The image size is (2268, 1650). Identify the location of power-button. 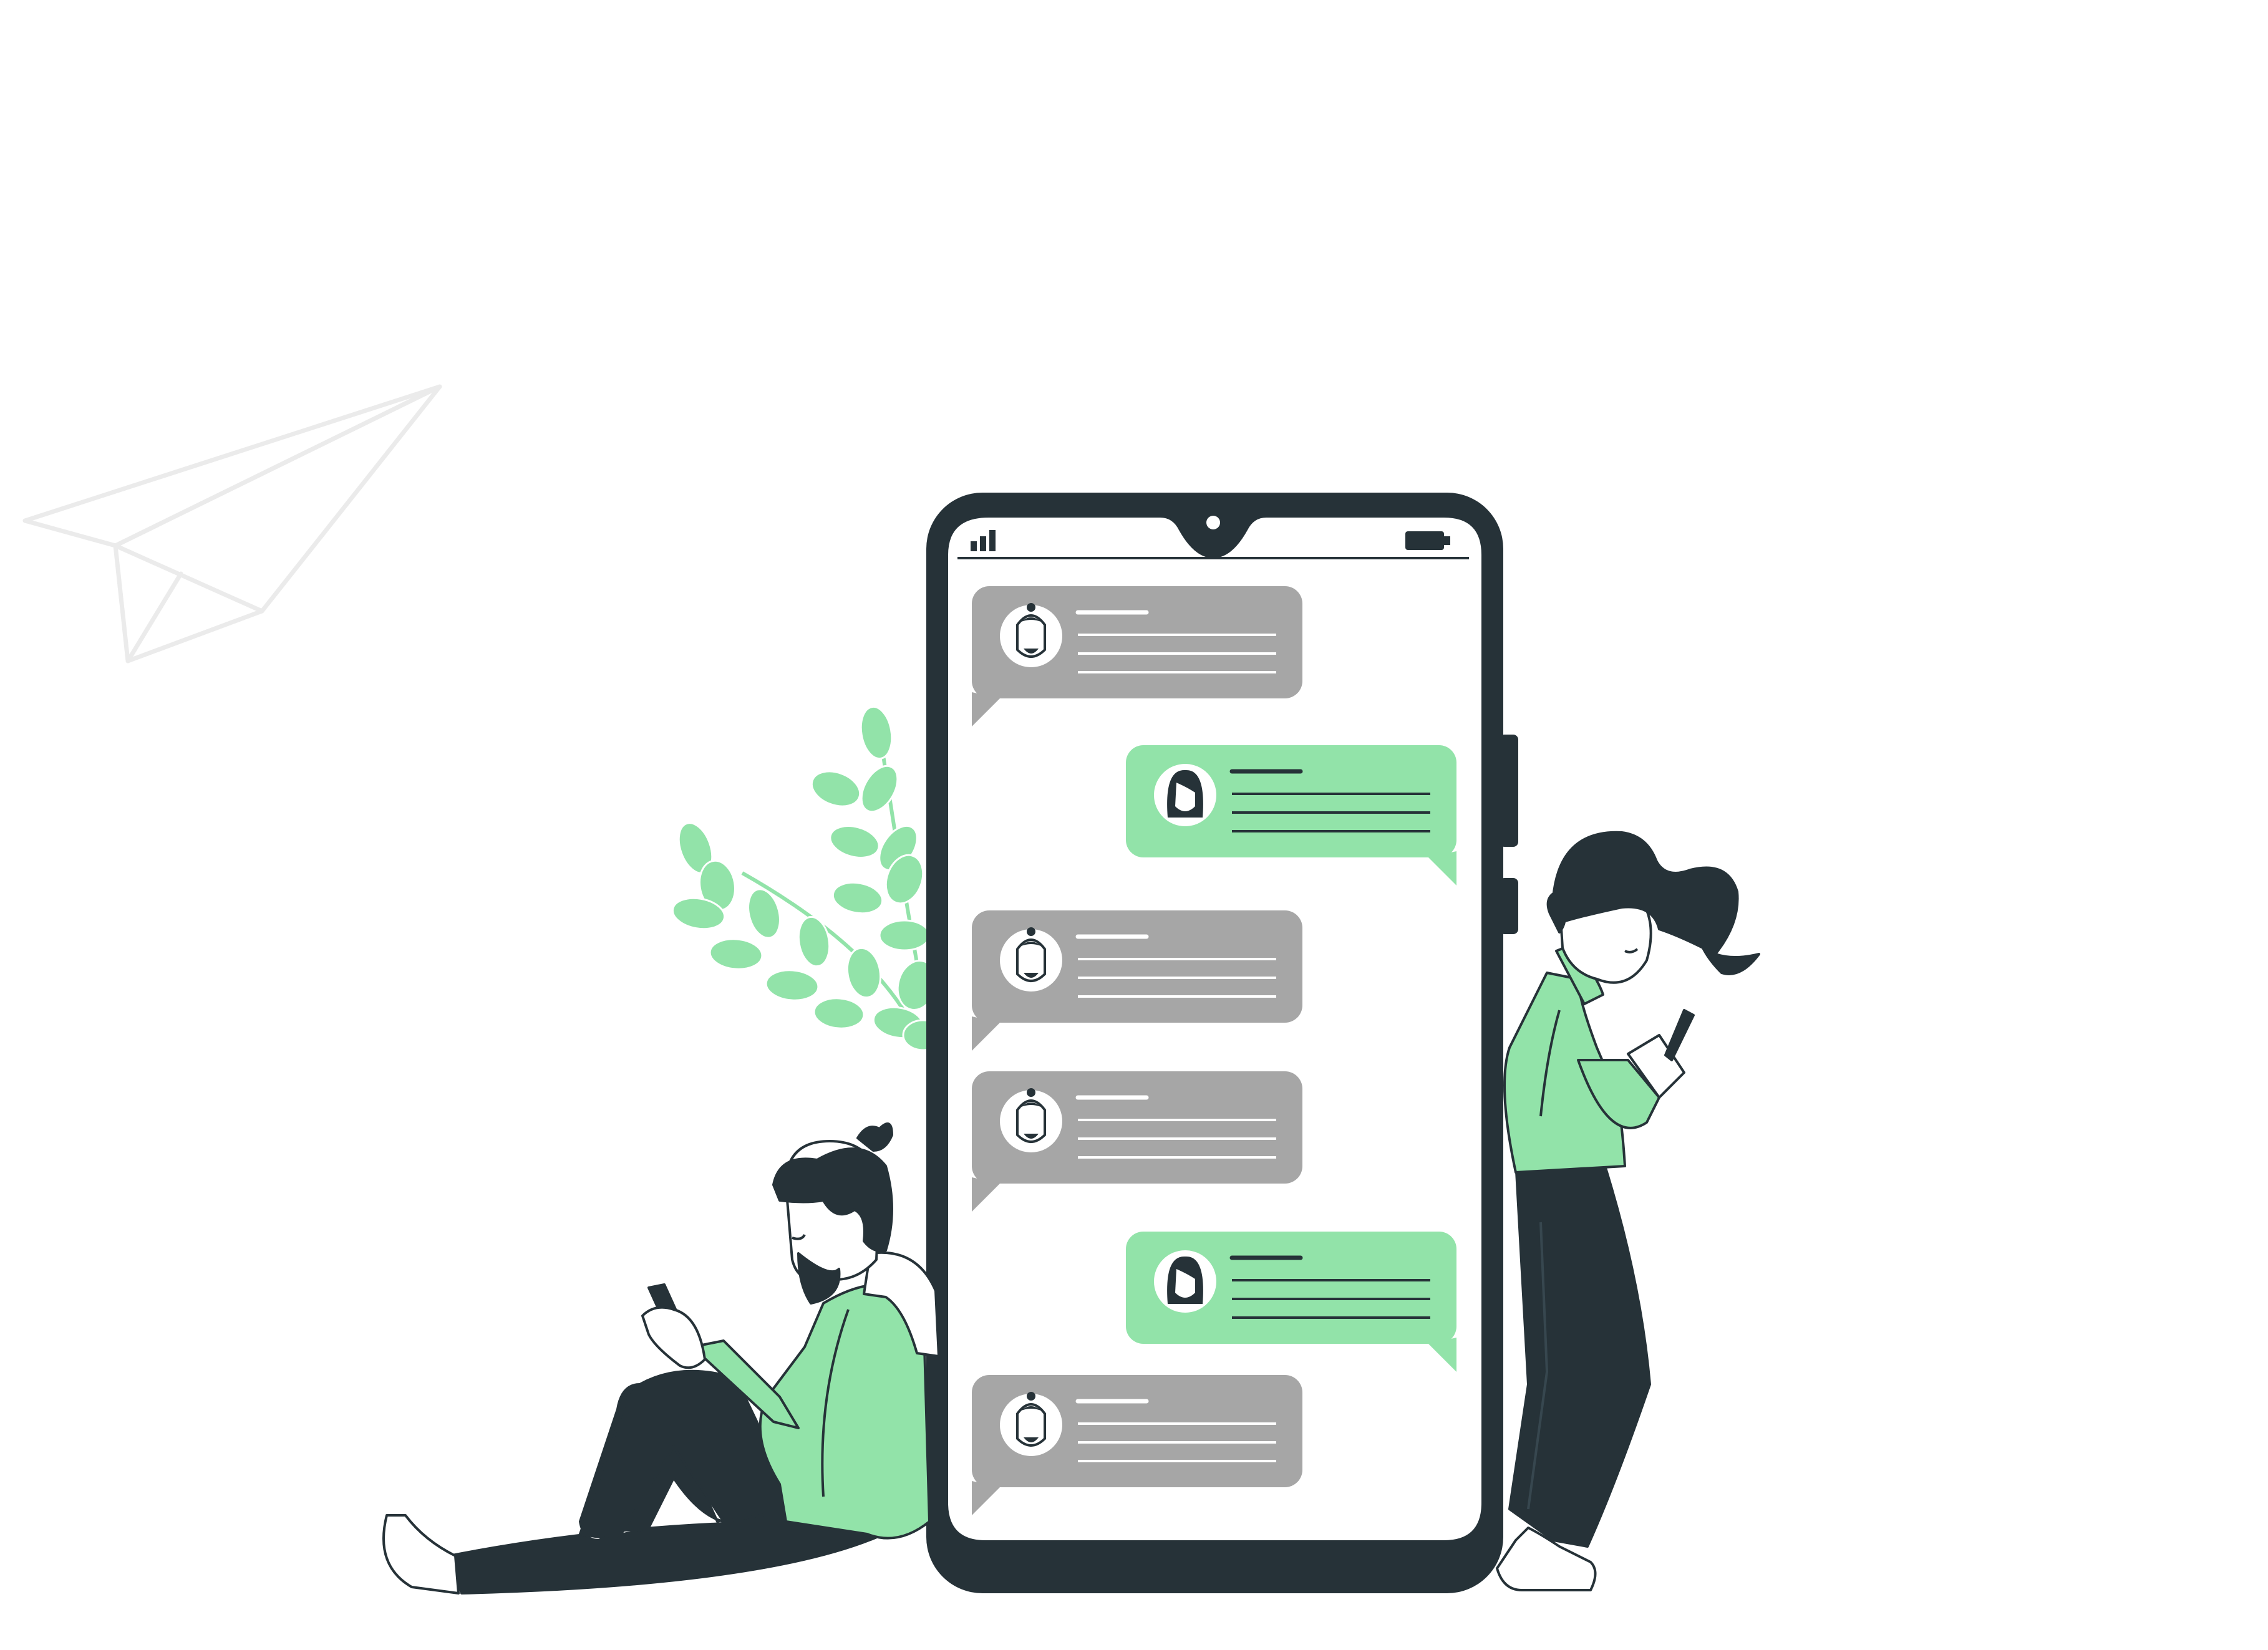
(1509, 906).